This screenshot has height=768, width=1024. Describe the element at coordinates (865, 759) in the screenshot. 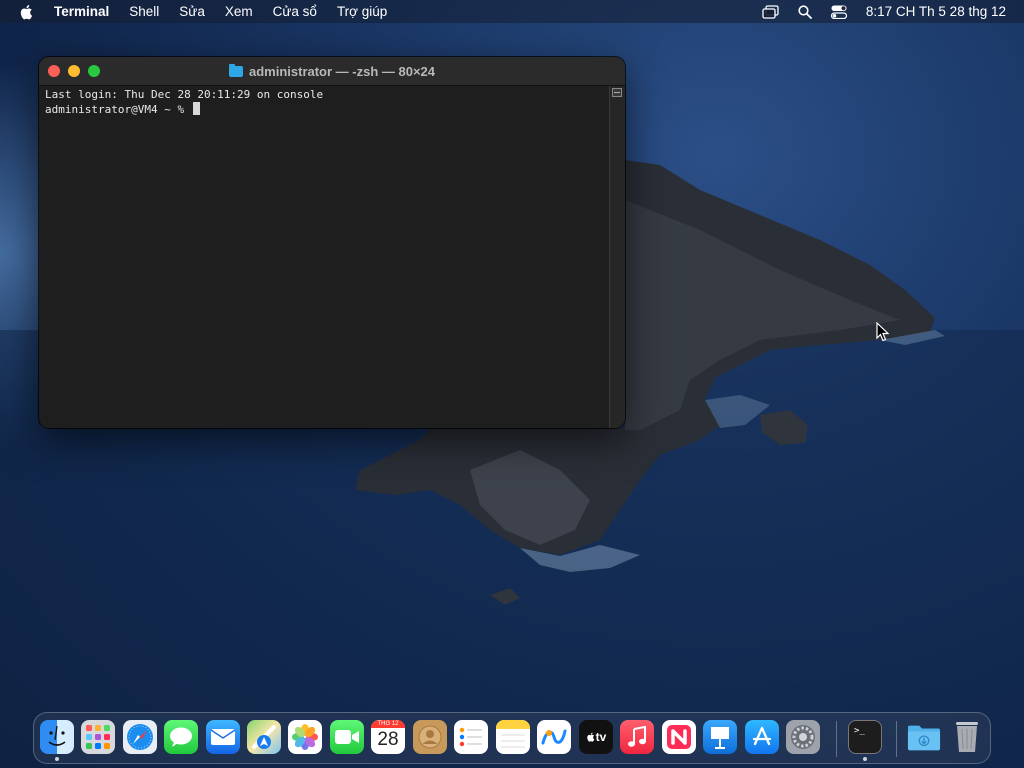

I see `terminal-running-indicator` at that location.